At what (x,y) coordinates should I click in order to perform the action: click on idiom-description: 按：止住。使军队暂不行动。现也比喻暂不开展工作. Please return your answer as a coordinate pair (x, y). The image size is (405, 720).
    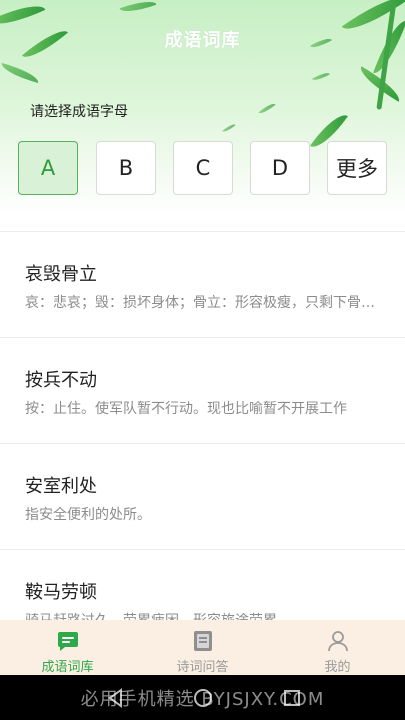
    Looking at the image, I should click on (186, 409).